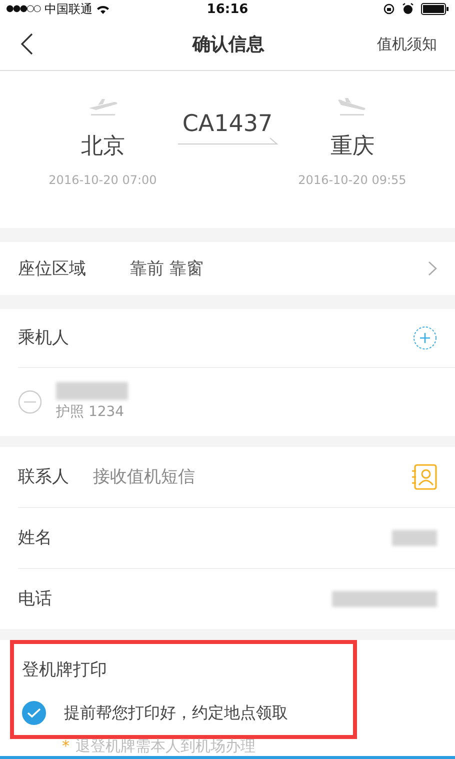 The height and width of the screenshot is (759, 455). I want to click on remove-passenger-button, so click(30, 402).